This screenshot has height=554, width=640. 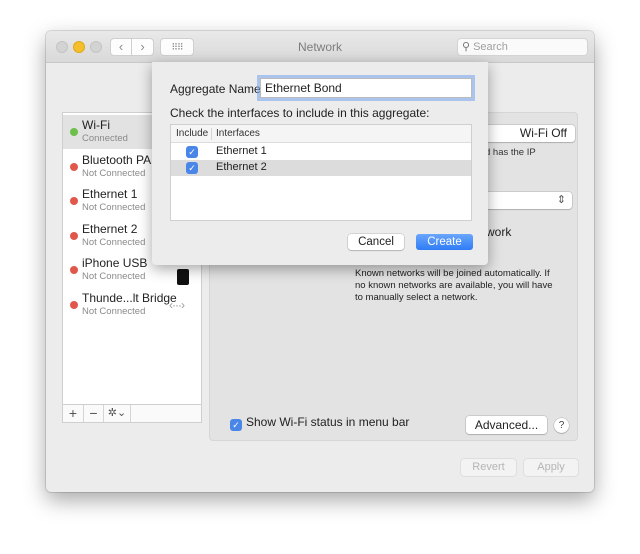 What do you see at coordinates (132, 413) in the screenshot?
I see `service-list-toolbar: + − ✲⌄` at bounding box center [132, 413].